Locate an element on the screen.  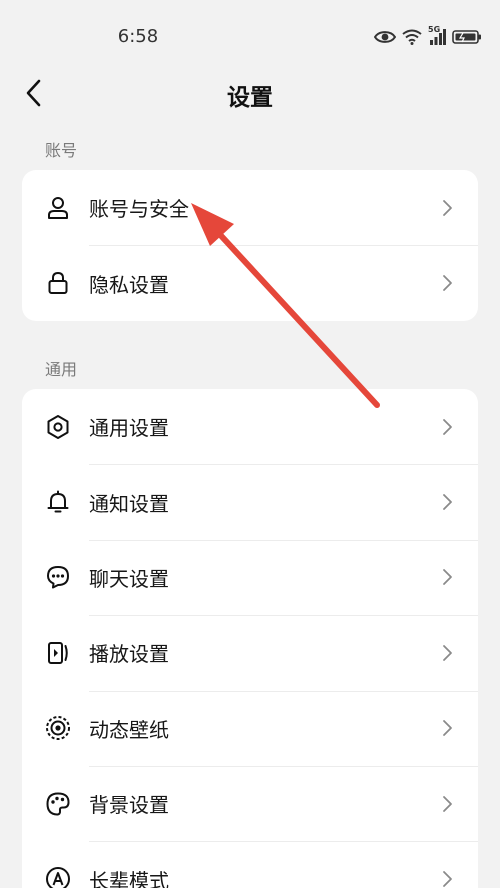
row-elder-mode: 长辈模式 is located at coordinates (250, 864).